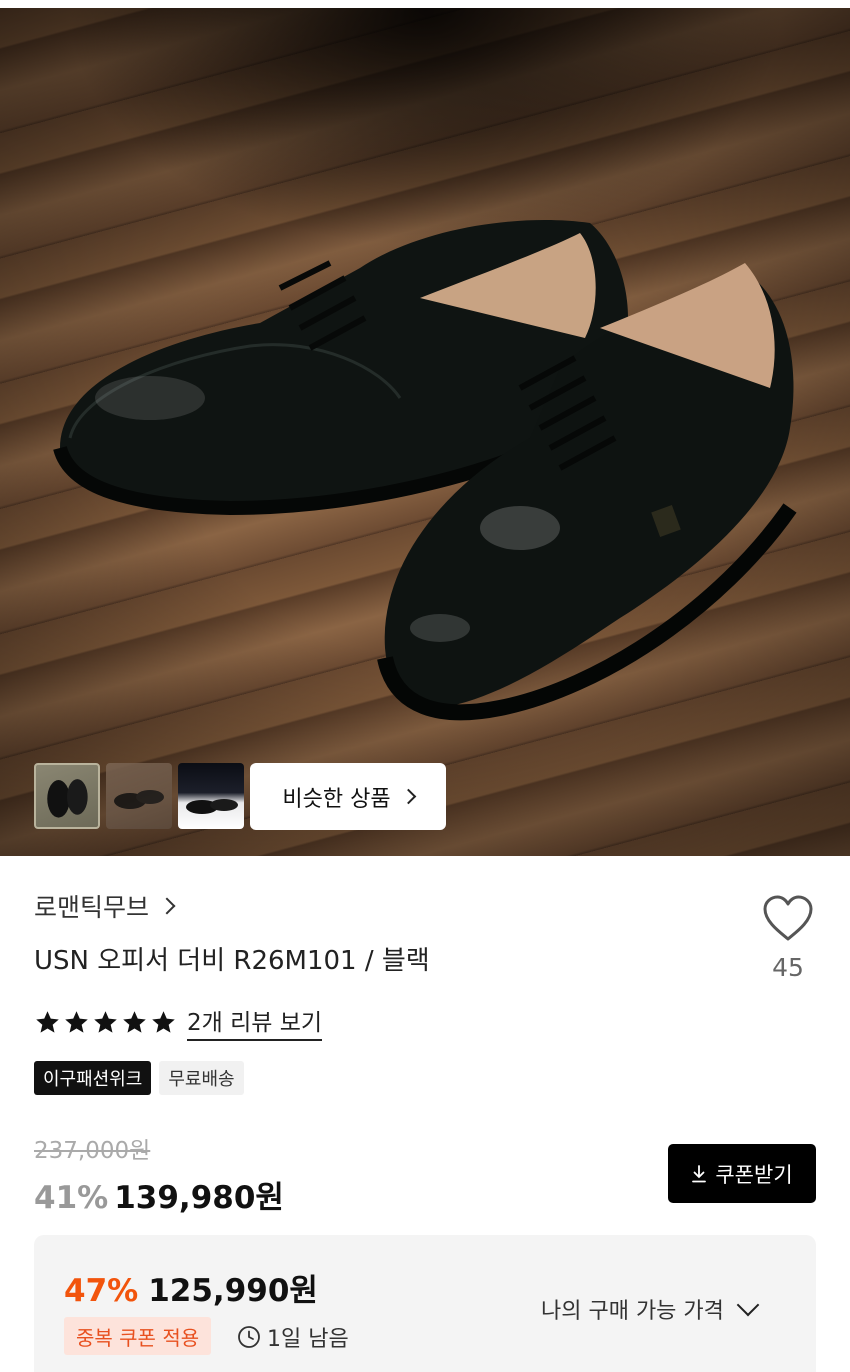 Image resolution: width=850 pixels, height=1372 pixels. I want to click on get-coupon-button: 쿠폰받기, so click(742, 1173).